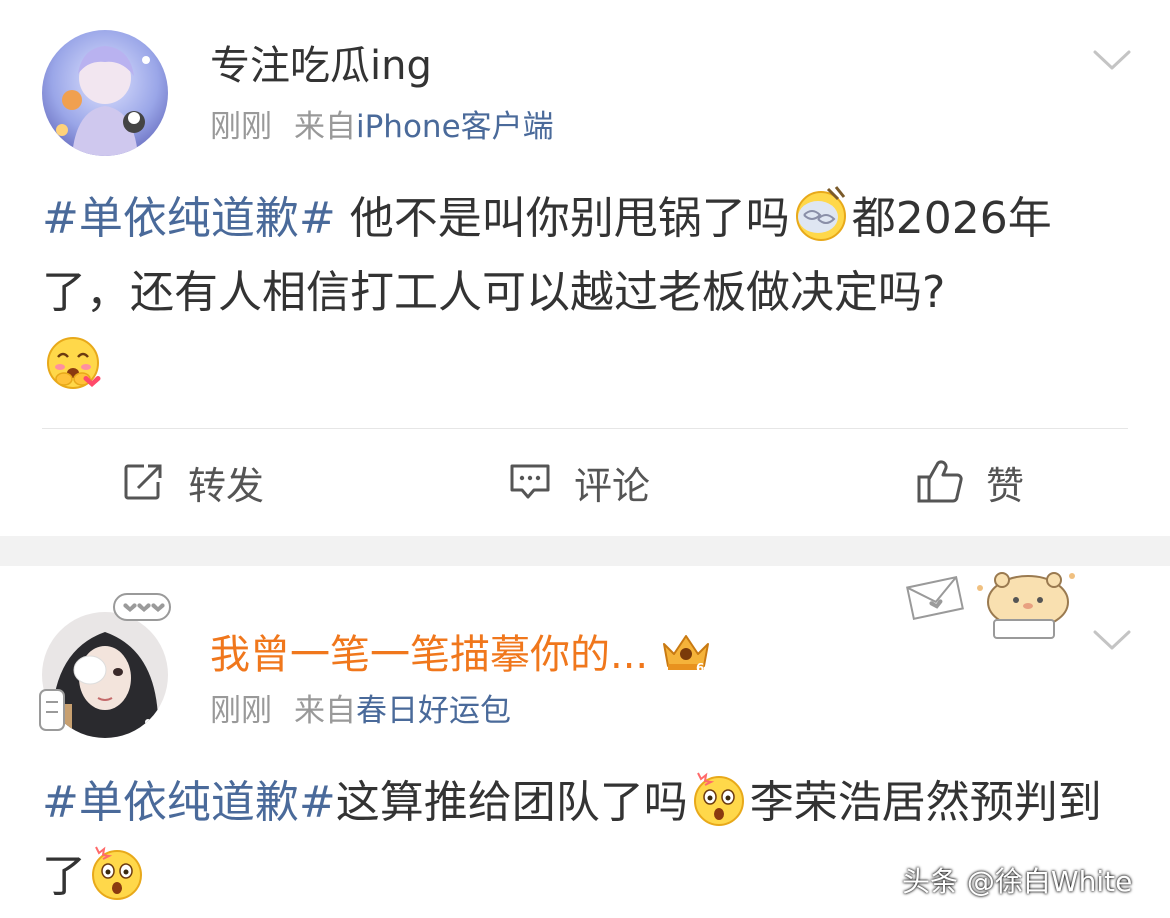  I want to click on repost-button: 转发, so click(193, 482).